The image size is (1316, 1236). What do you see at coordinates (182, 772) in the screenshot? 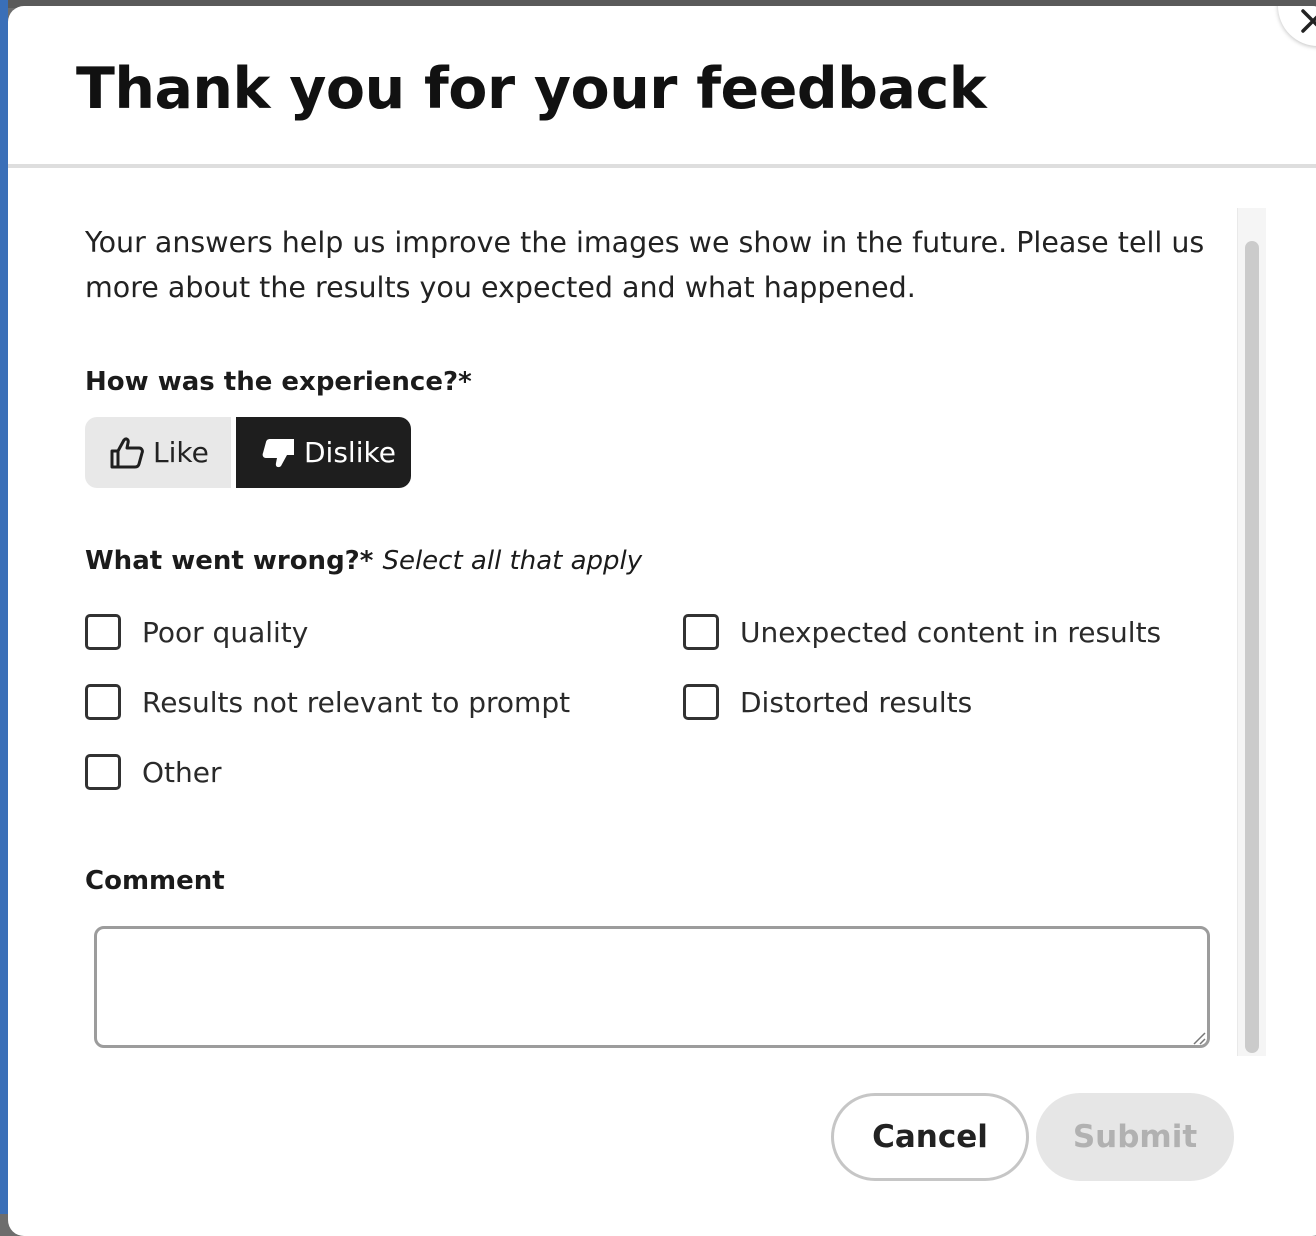
I see `checkbox-label: Other` at bounding box center [182, 772].